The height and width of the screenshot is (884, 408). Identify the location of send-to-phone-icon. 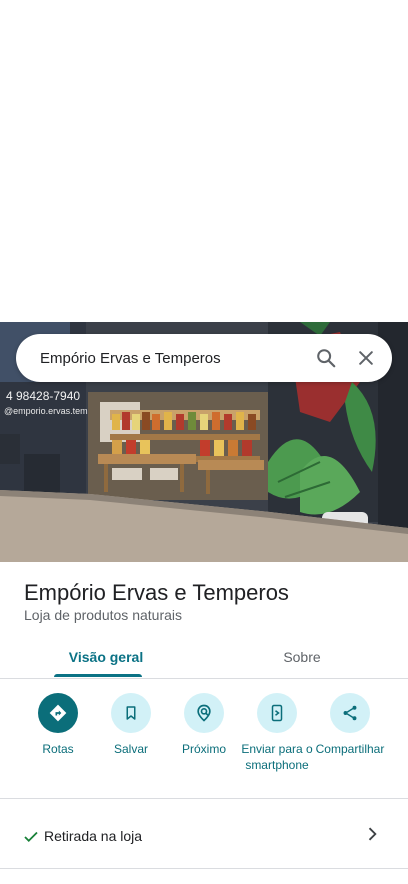
(277, 713).